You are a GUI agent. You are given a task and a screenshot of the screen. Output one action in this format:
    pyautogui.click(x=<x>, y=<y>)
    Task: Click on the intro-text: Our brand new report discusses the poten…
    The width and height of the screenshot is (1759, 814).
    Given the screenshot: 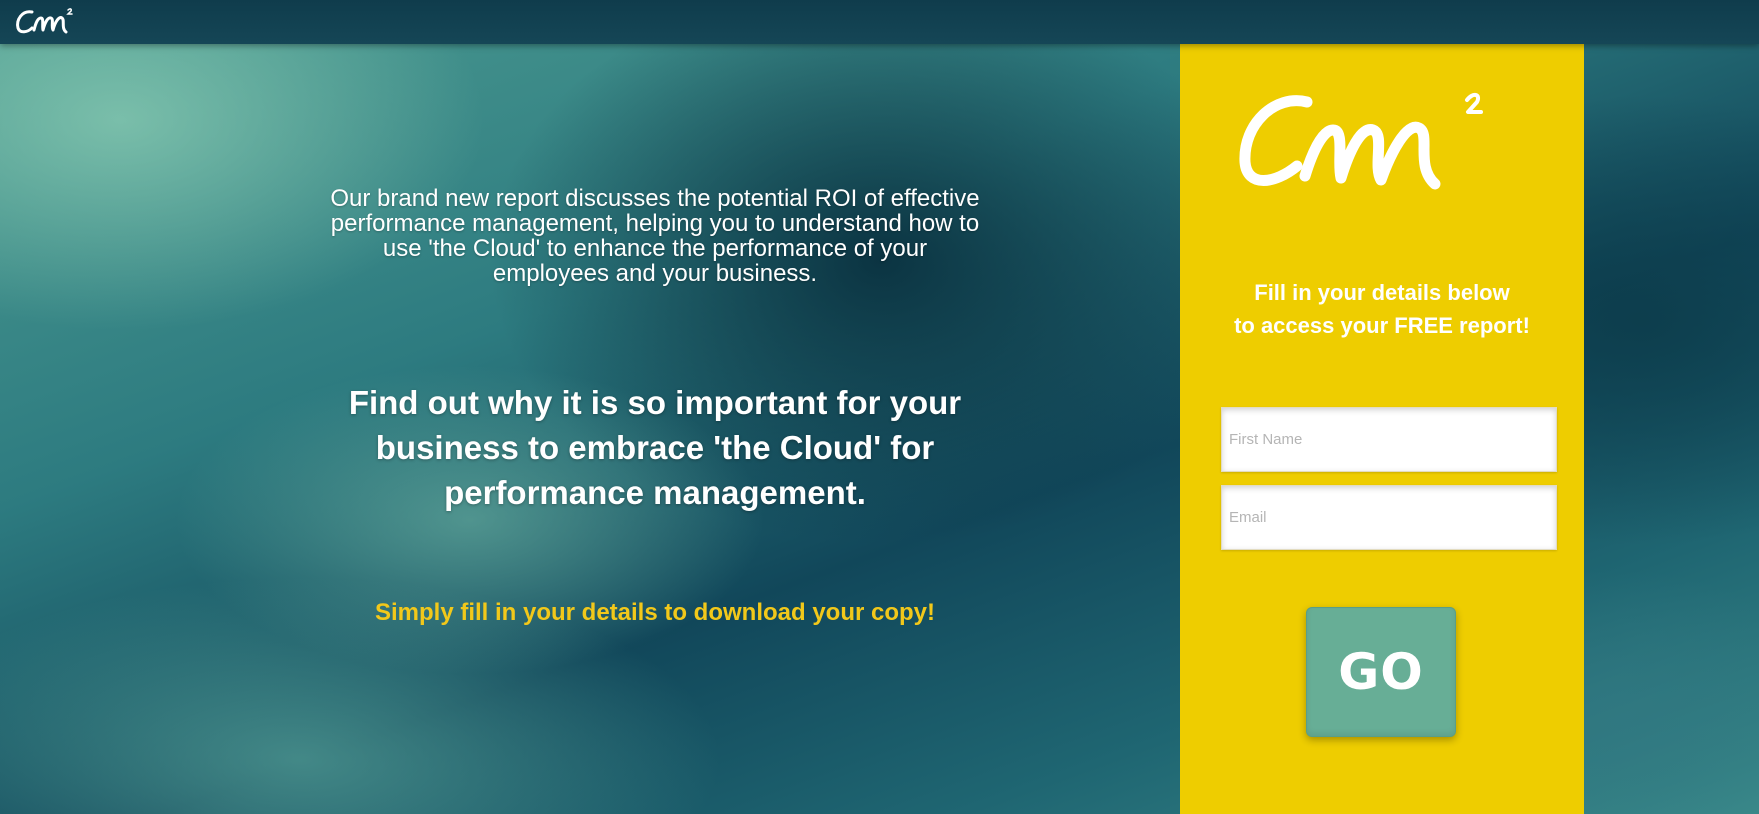 What is the action you would take?
    pyautogui.click(x=655, y=236)
    